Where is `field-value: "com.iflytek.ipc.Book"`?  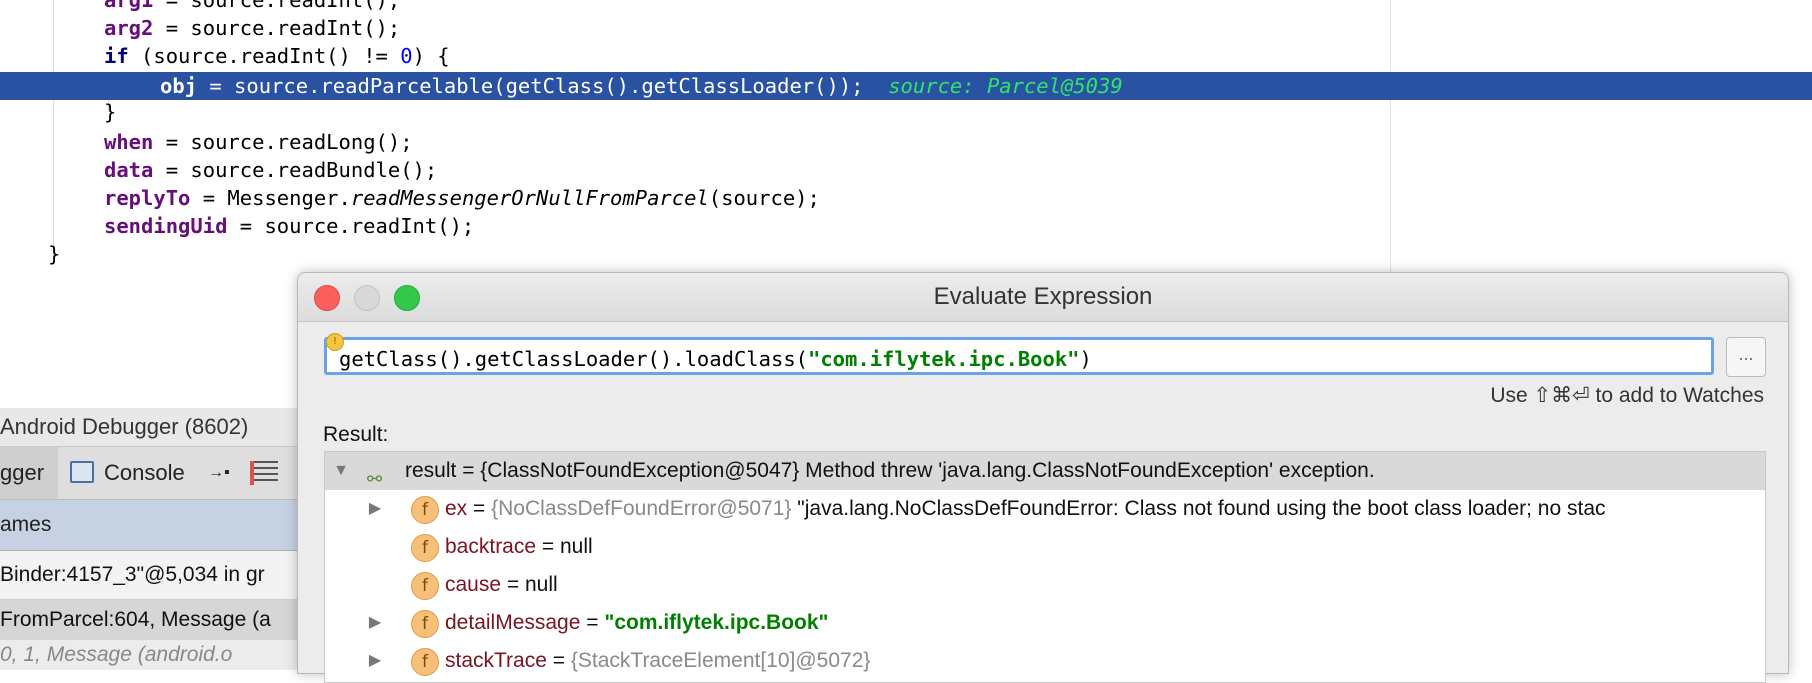 field-value: "com.iflytek.ipc.Book" is located at coordinates (716, 622).